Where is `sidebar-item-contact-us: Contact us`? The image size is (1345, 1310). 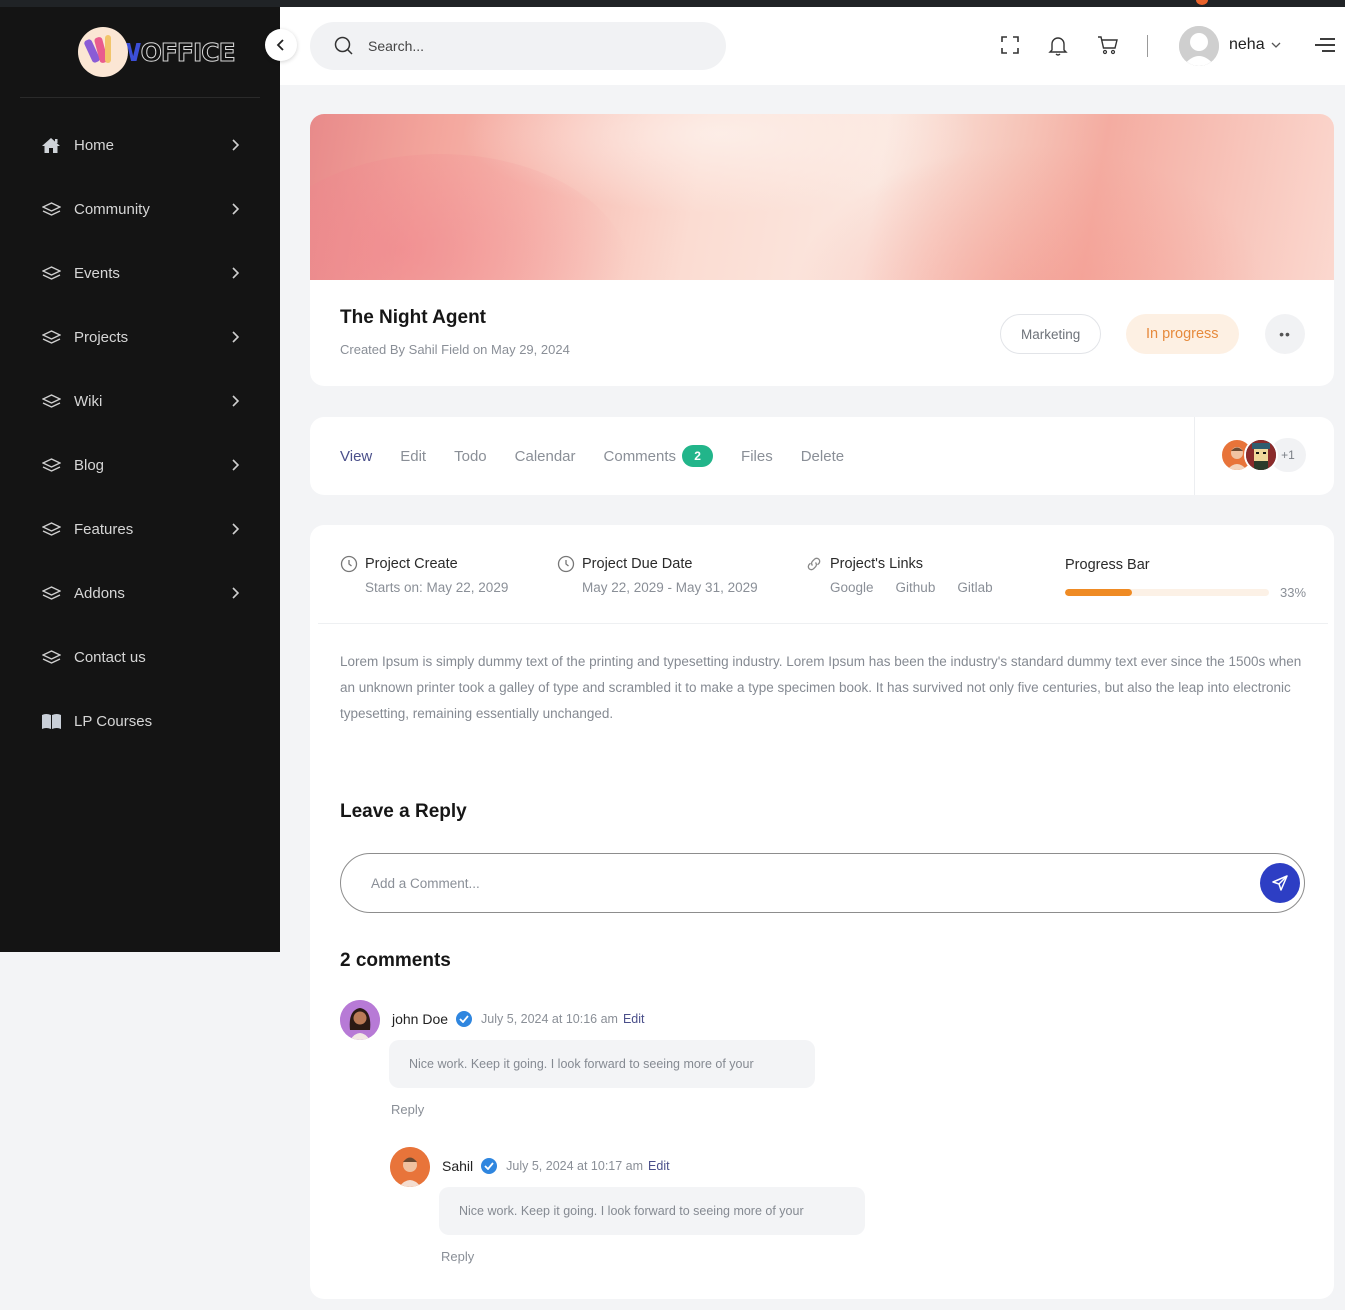
sidebar-item-contact-us: Contact us is located at coordinates (140, 657).